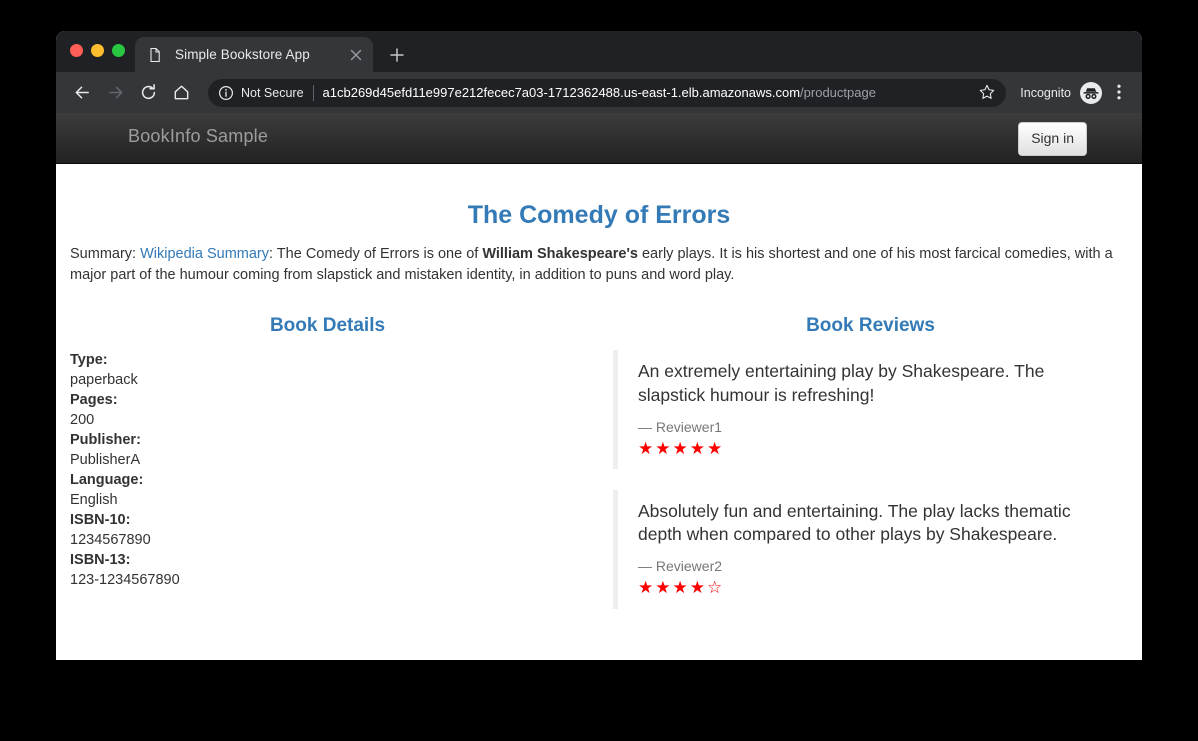 This screenshot has width=1198, height=741. I want to click on book-reviews-heading: Book Reviews, so click(870, 325).